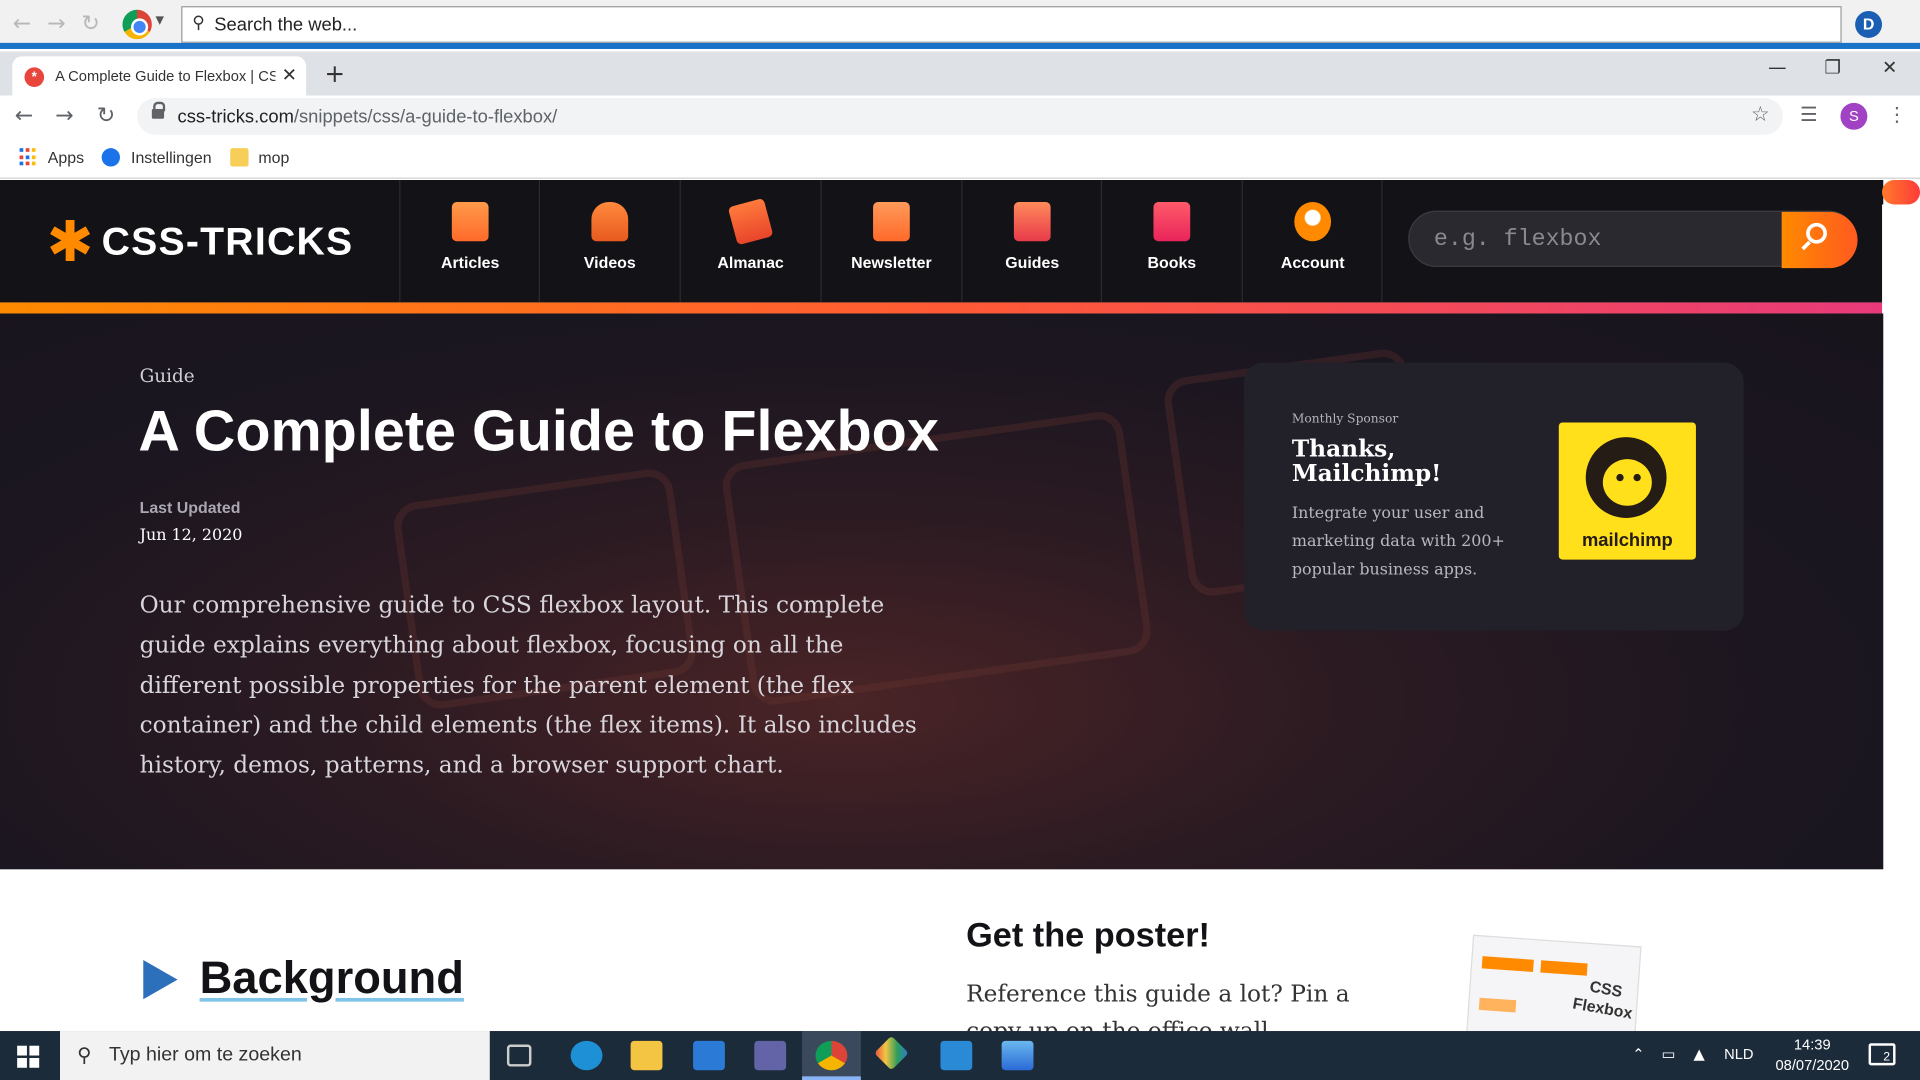 The image size is (1920, 1080). What do you see at coordinates (171, 157) in the screenshot?
I see `bookmark-instellingen: Instellingen` at bounding box center [171, 157].